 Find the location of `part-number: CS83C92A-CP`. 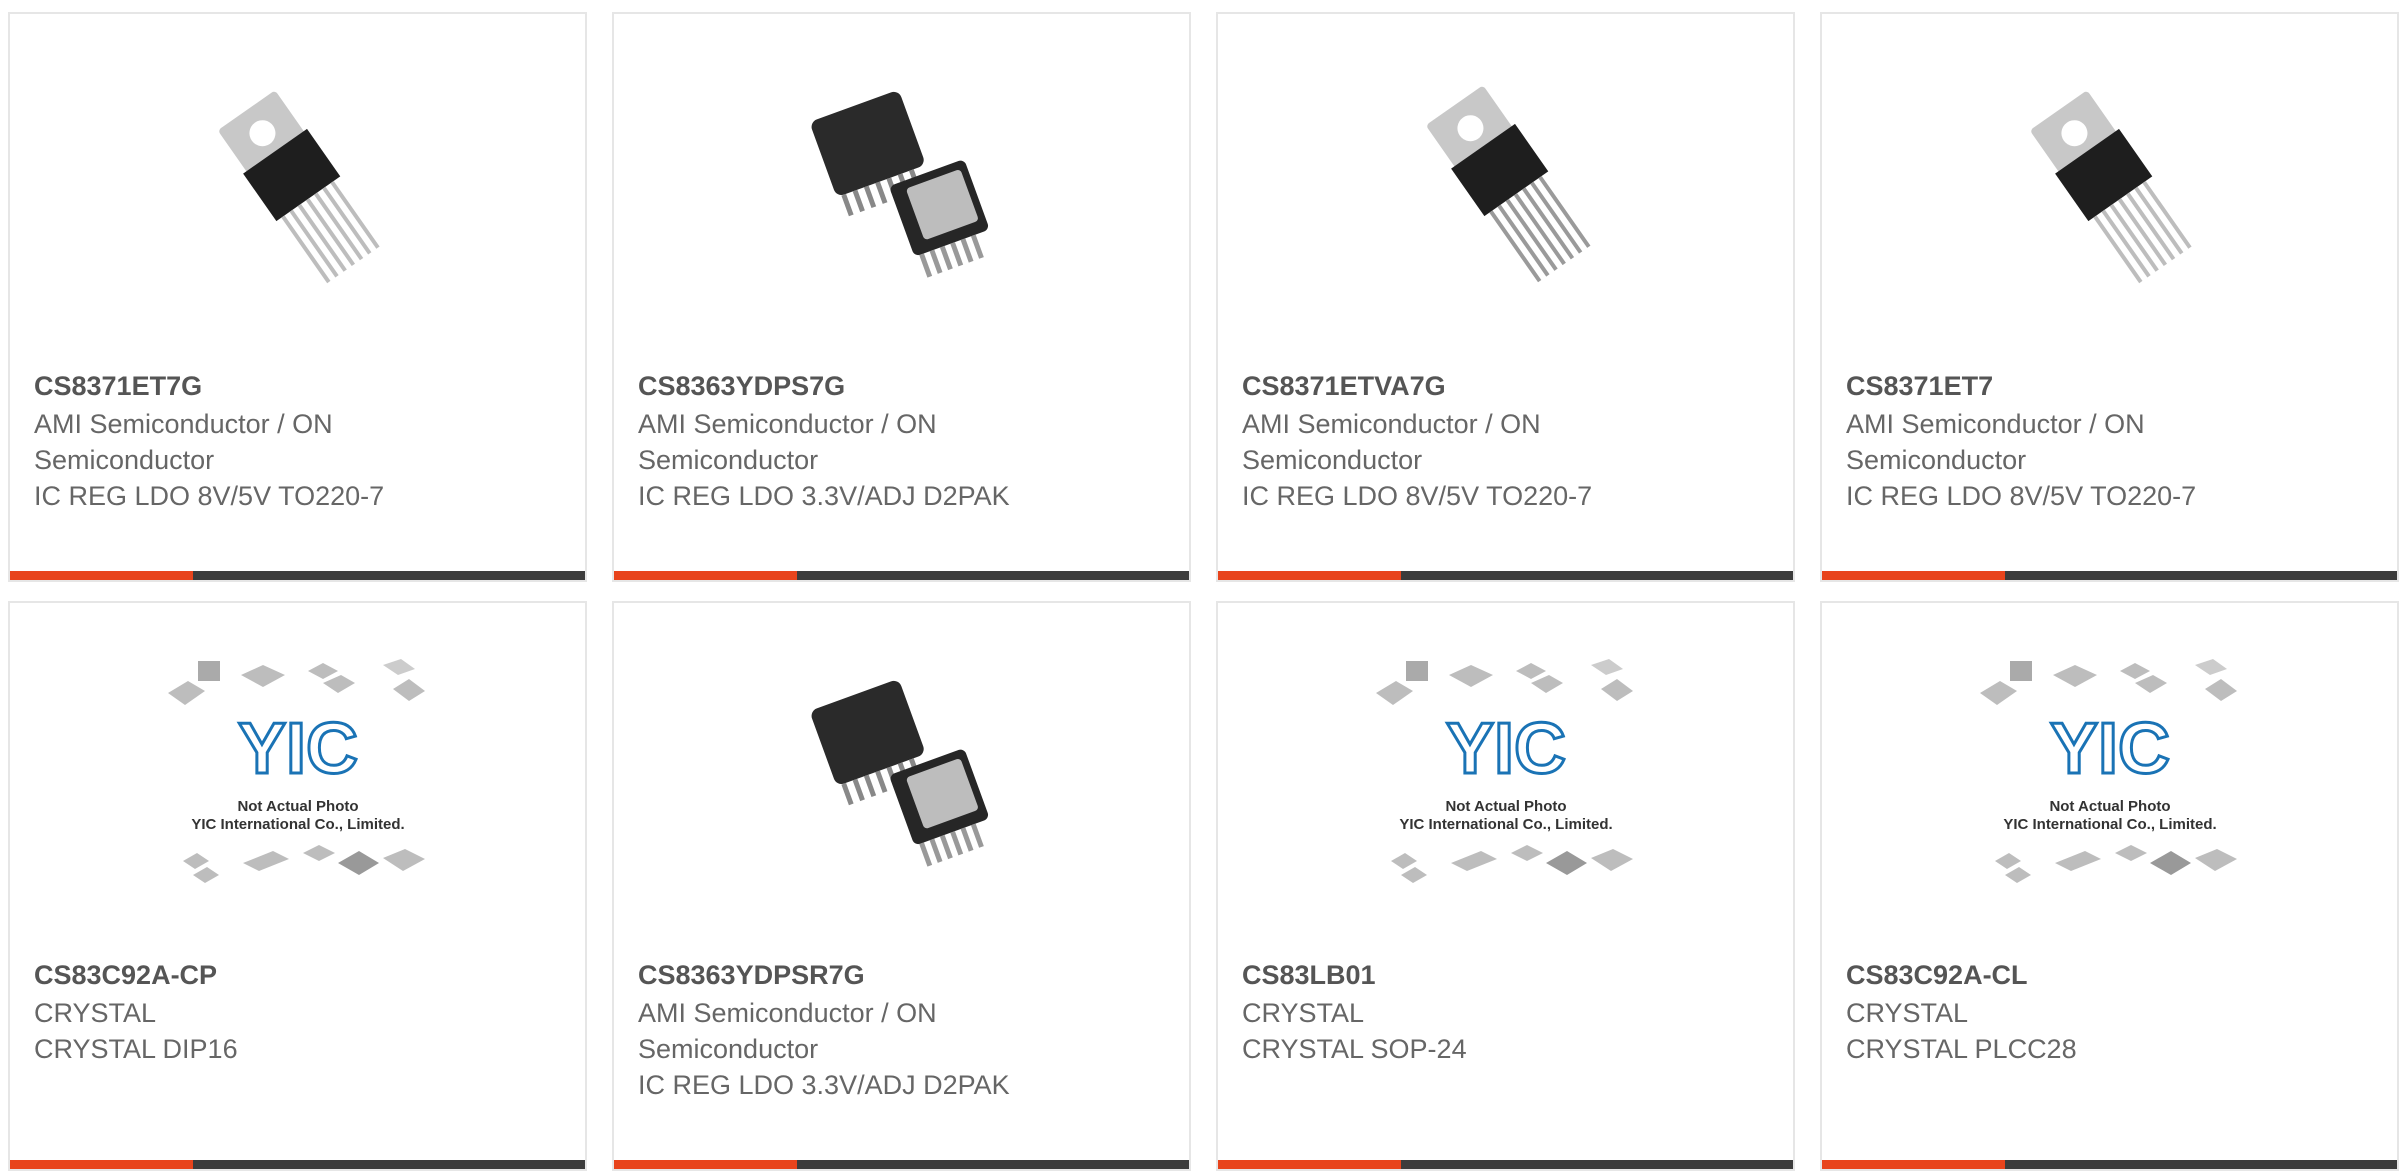

part-number: CS83C92A-CP is located at coordinates (297, 975).